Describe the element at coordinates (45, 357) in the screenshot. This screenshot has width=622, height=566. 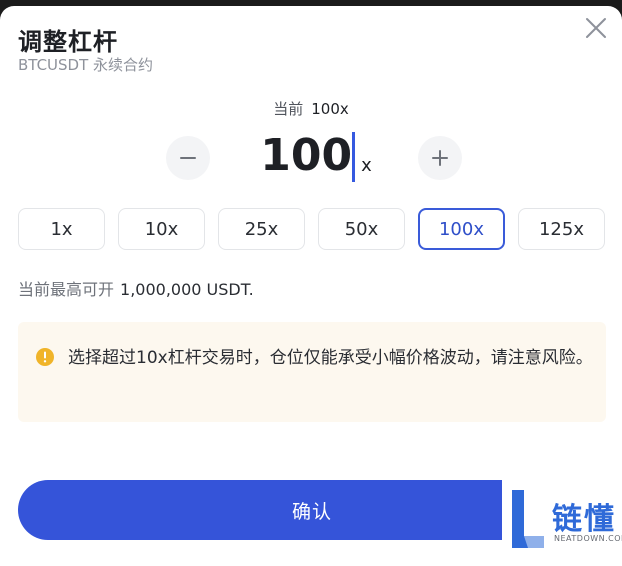
I see `warning-icon` at that location.